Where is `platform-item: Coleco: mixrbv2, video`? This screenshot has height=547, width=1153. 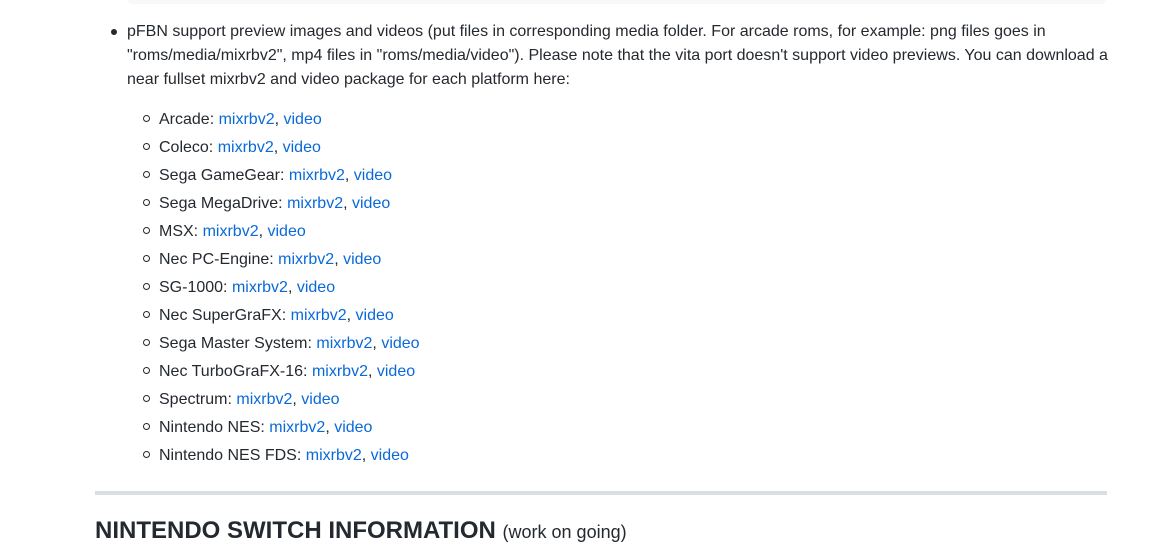
platform-item: Coleco: mixrbv2, video is located at coordinates (618, 150).